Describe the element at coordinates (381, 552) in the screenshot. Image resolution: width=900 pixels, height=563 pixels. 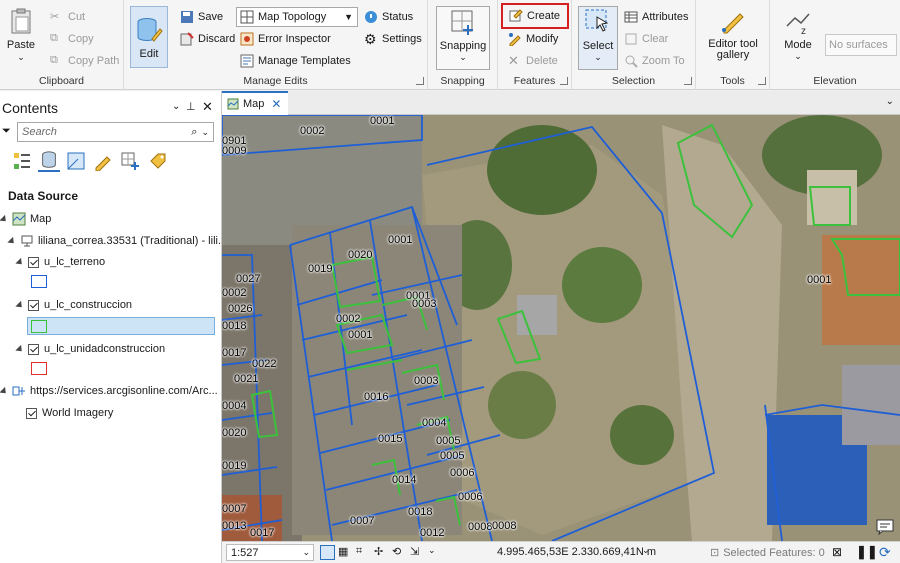
I see `constraint-icon: ✢` at that location.